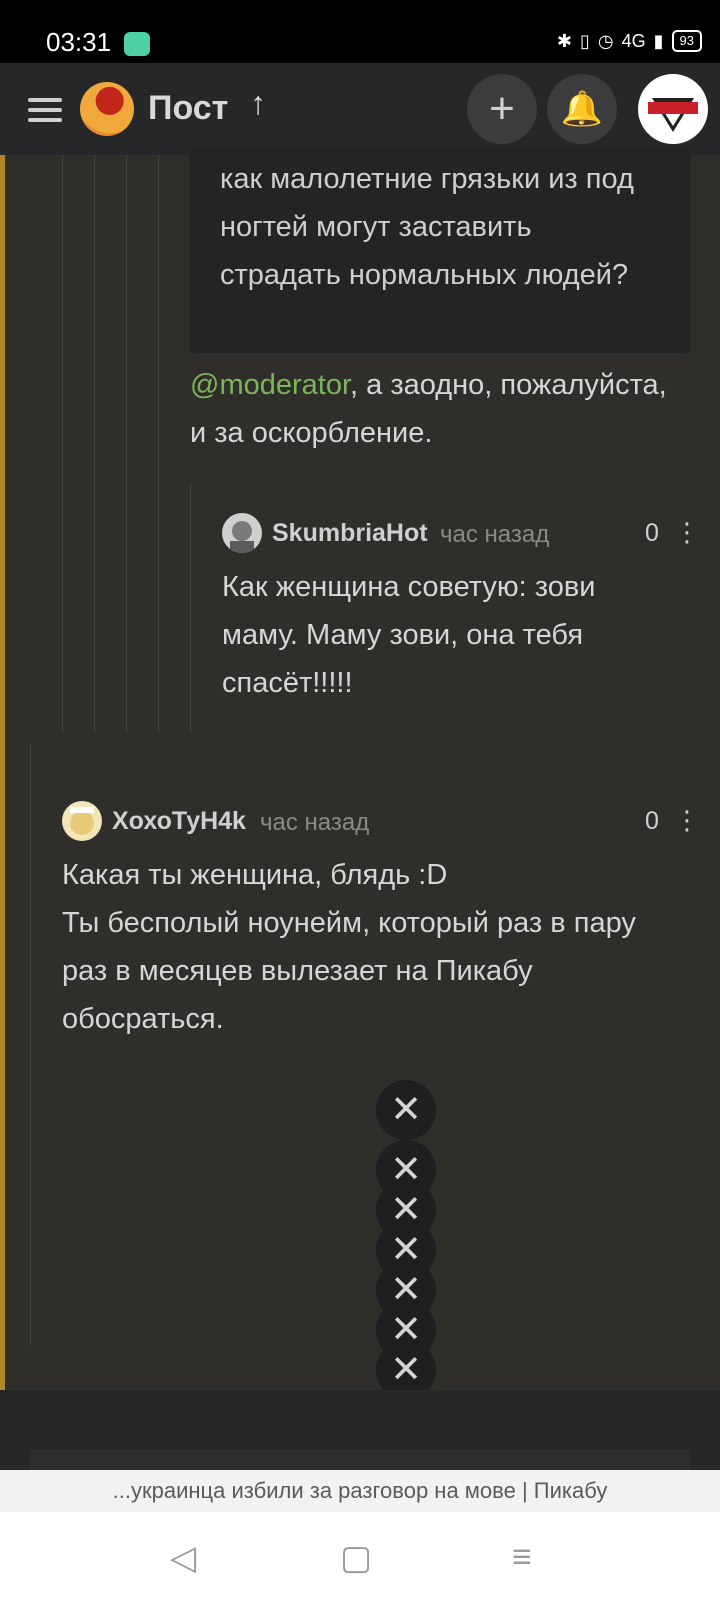 The height and width of the screenshot is (1600, 720). What do you see at coordinates (107, 109) in the screenshot?
I see `pikabu-logo` at bounding box center [107, 109].